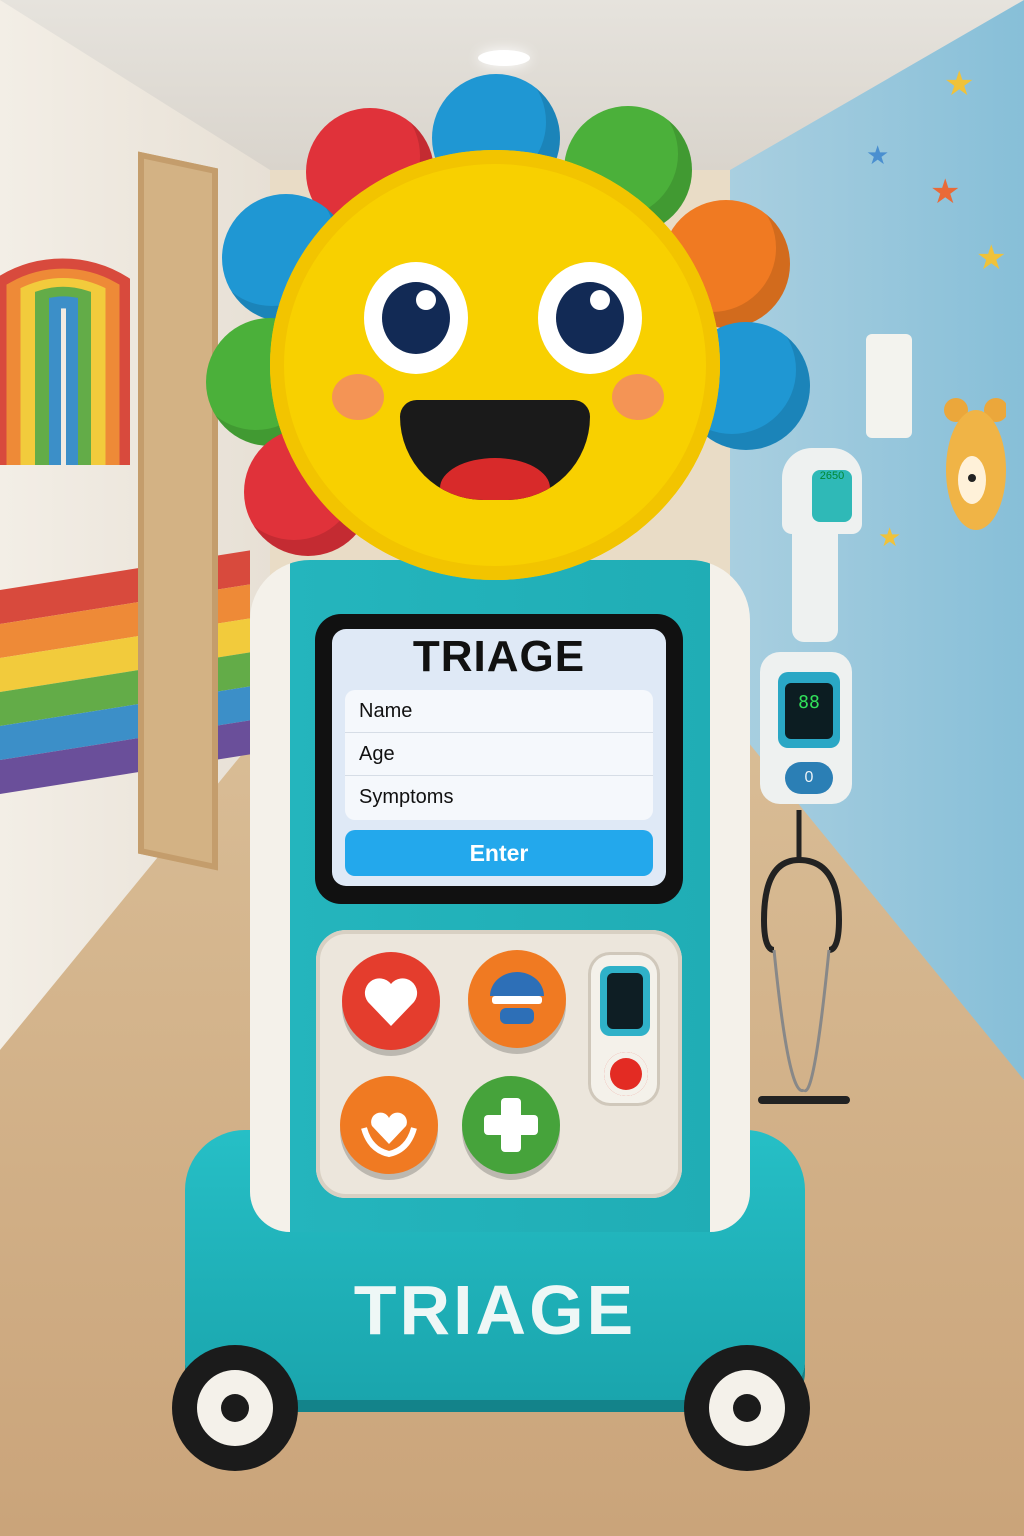 The image size is (1024, 1536). What do you see at coordinates (495, 1310) in the screenshot?
I see `base-label: TRIAGE` at bounding box center [495, 1310].